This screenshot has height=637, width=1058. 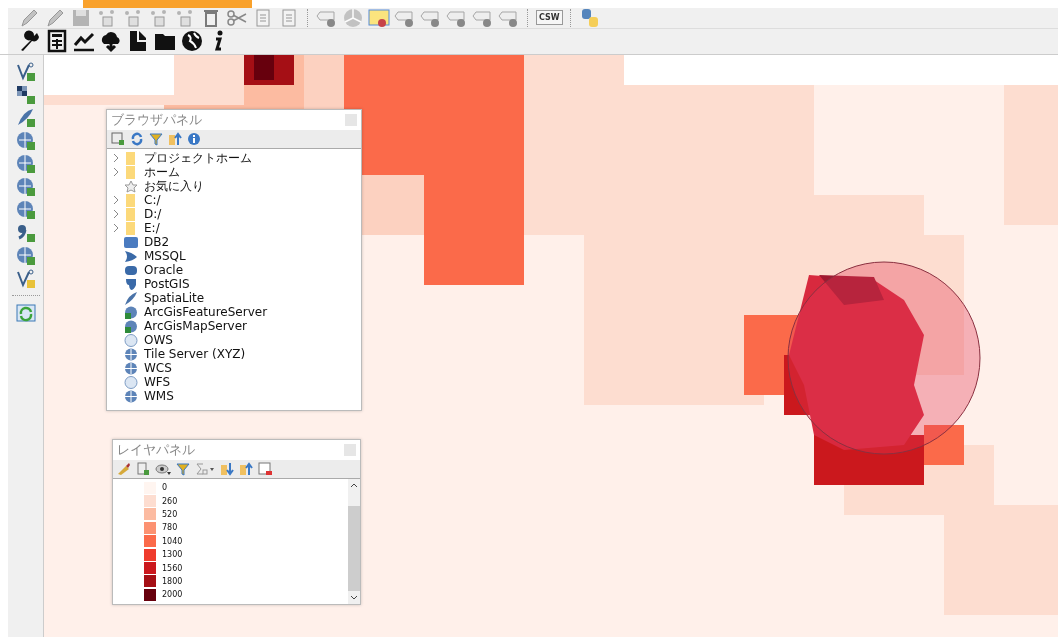 I want to click on db2-icon, so click(x=131, y=242).